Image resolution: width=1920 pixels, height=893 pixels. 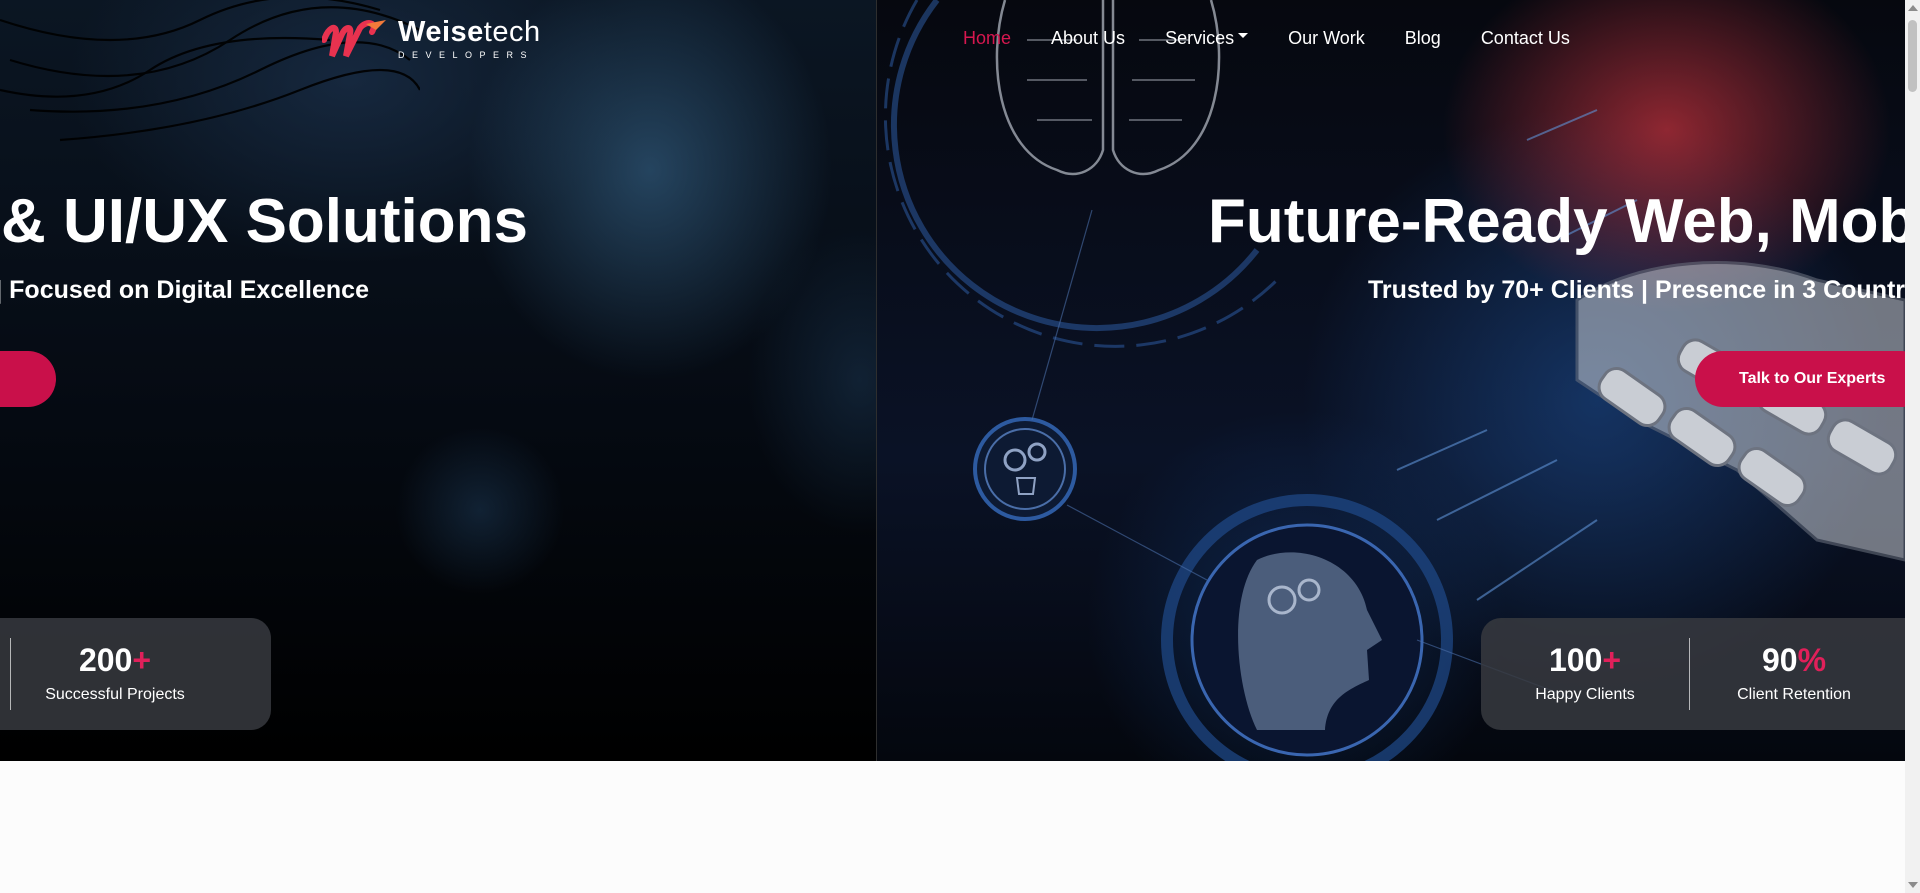 I want to click on hero-stats: 100+ Happy Clients 90% Client Retention, so click(x=1693, y=674).